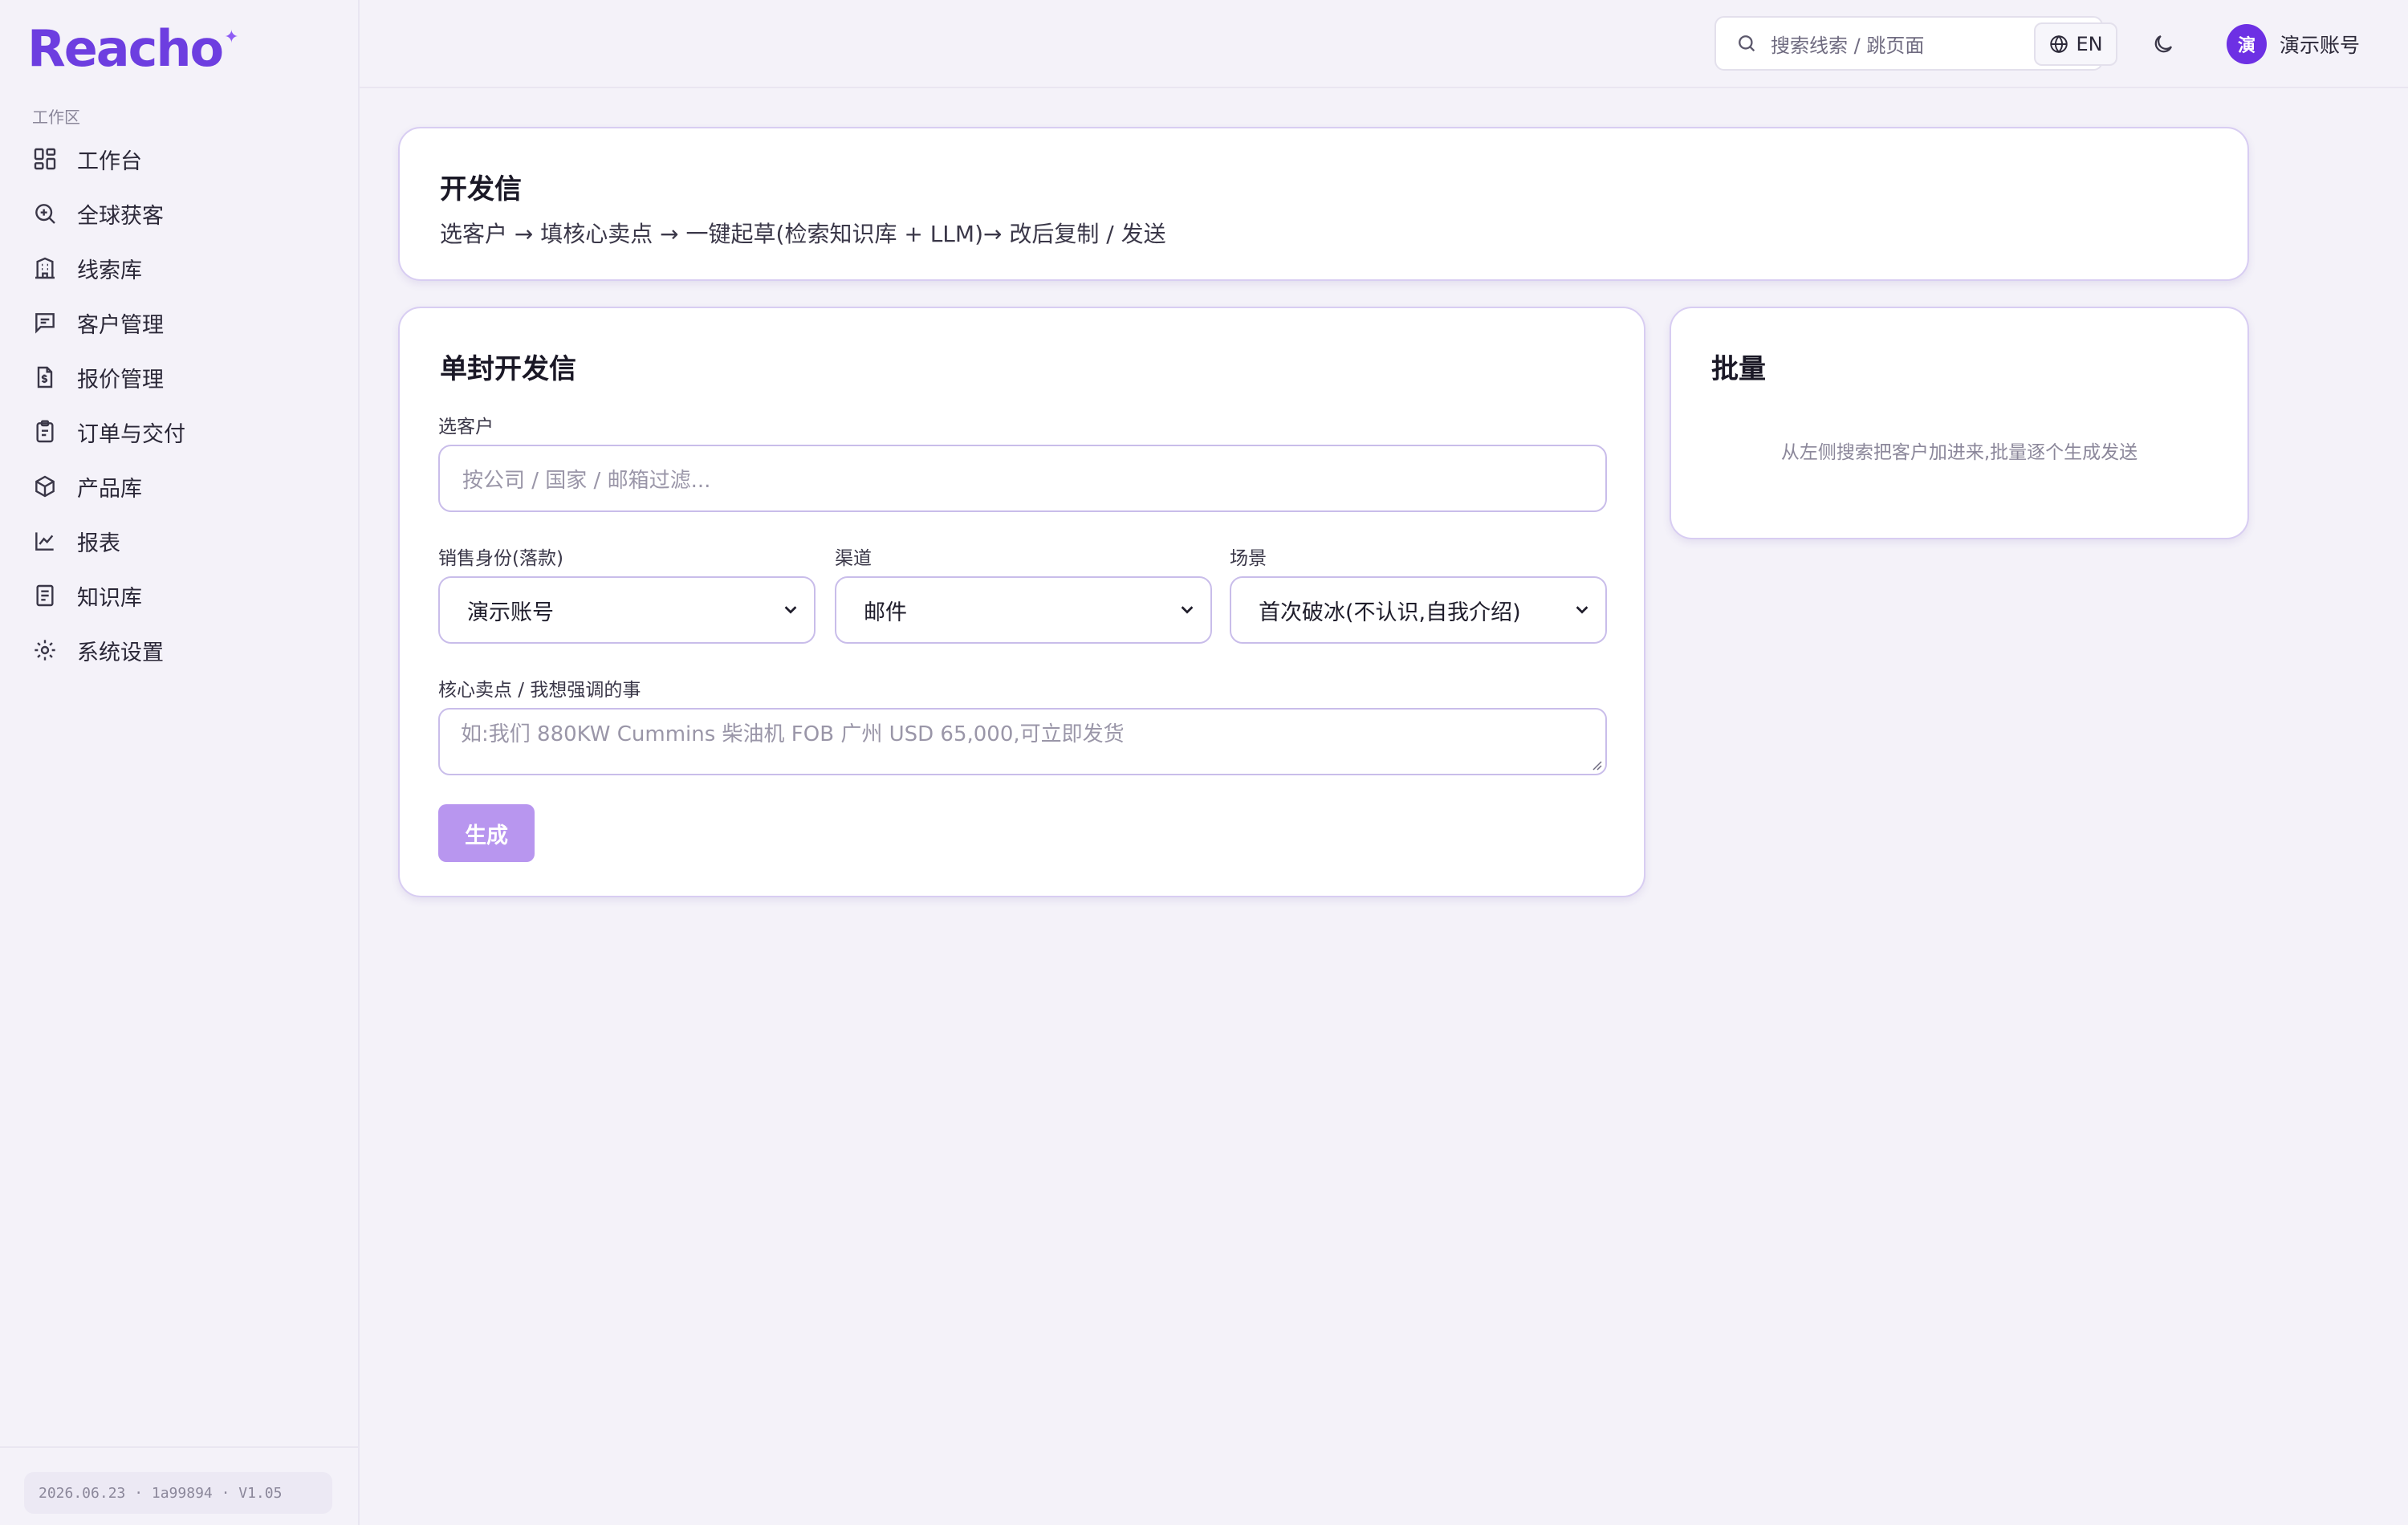  What do you see at coordinates (45, 595) in the screenshot?
I see `document-icon` at bounding box center [45, 595].